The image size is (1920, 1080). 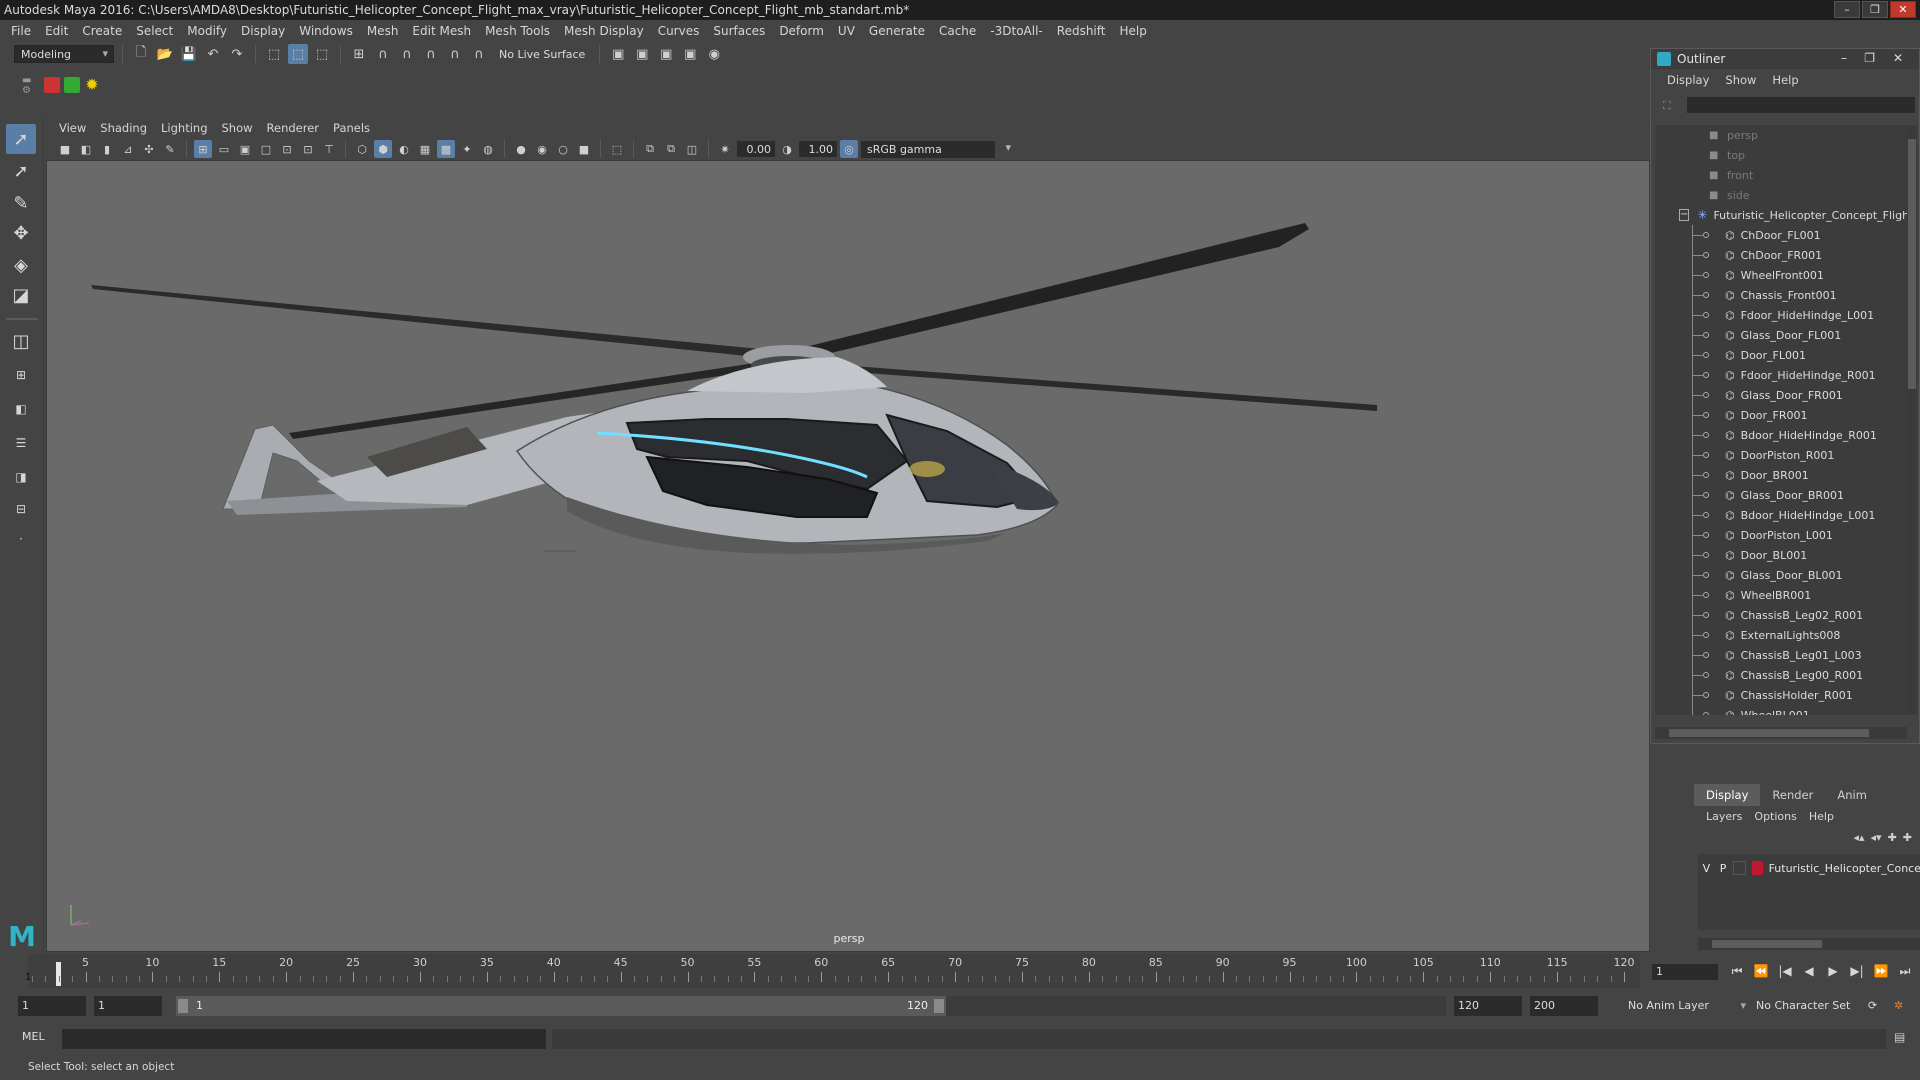 I want to click on character-set-dropdown: No Character Set, so click(x=1810, y=1006).